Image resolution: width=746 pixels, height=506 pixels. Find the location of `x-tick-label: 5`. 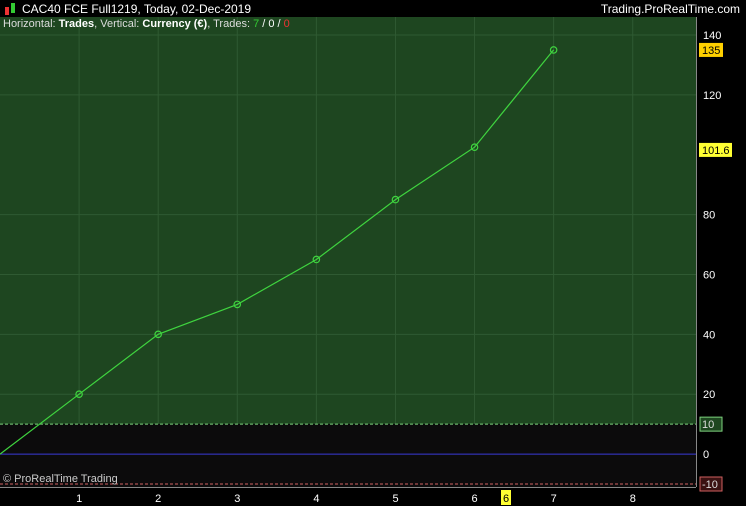

x-tick-label: 5 is located at coordinates (395, 499).